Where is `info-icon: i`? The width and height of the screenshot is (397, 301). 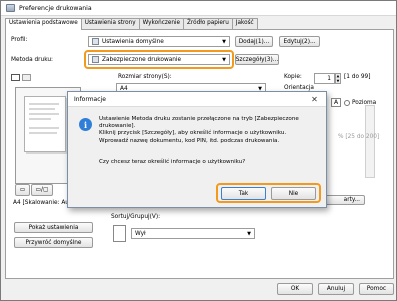 info-icon: i is located at coordinates (85, 124).